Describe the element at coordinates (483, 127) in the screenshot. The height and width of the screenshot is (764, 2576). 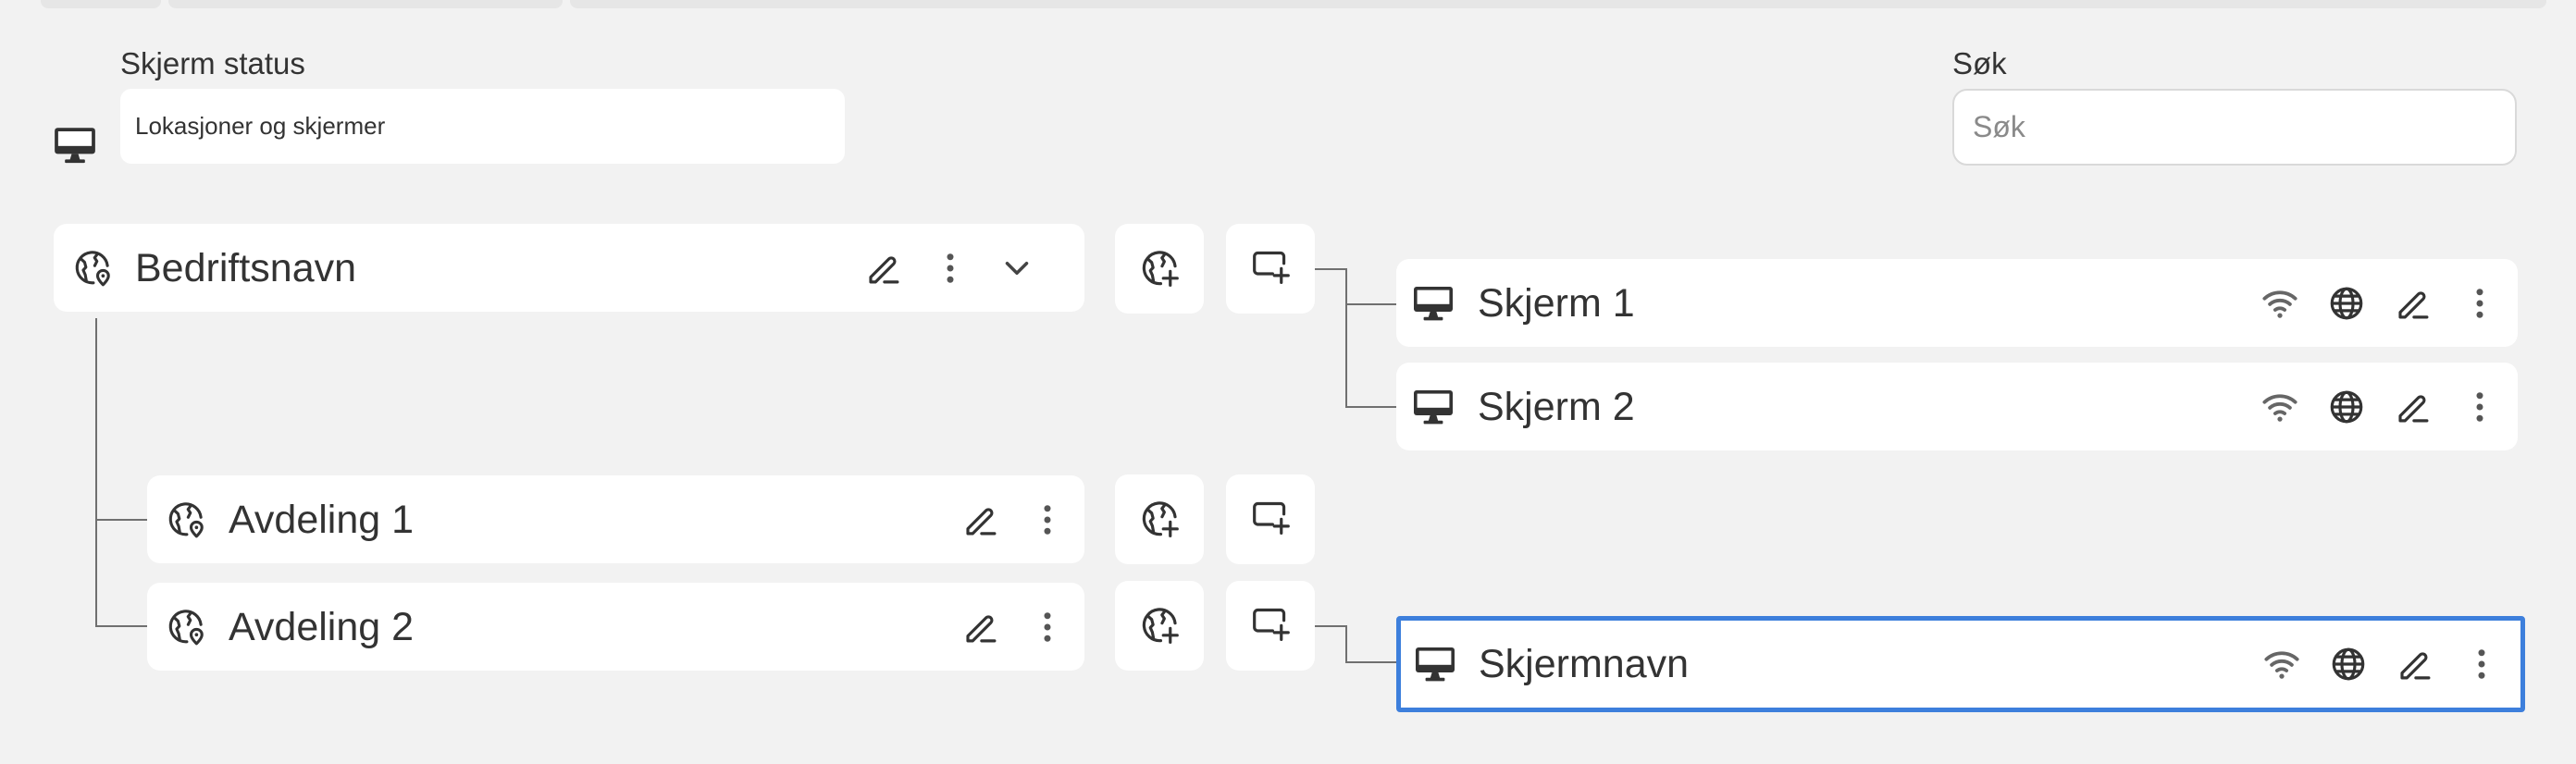
I see `status-select: Lokasjoner og skjermer` at that location.